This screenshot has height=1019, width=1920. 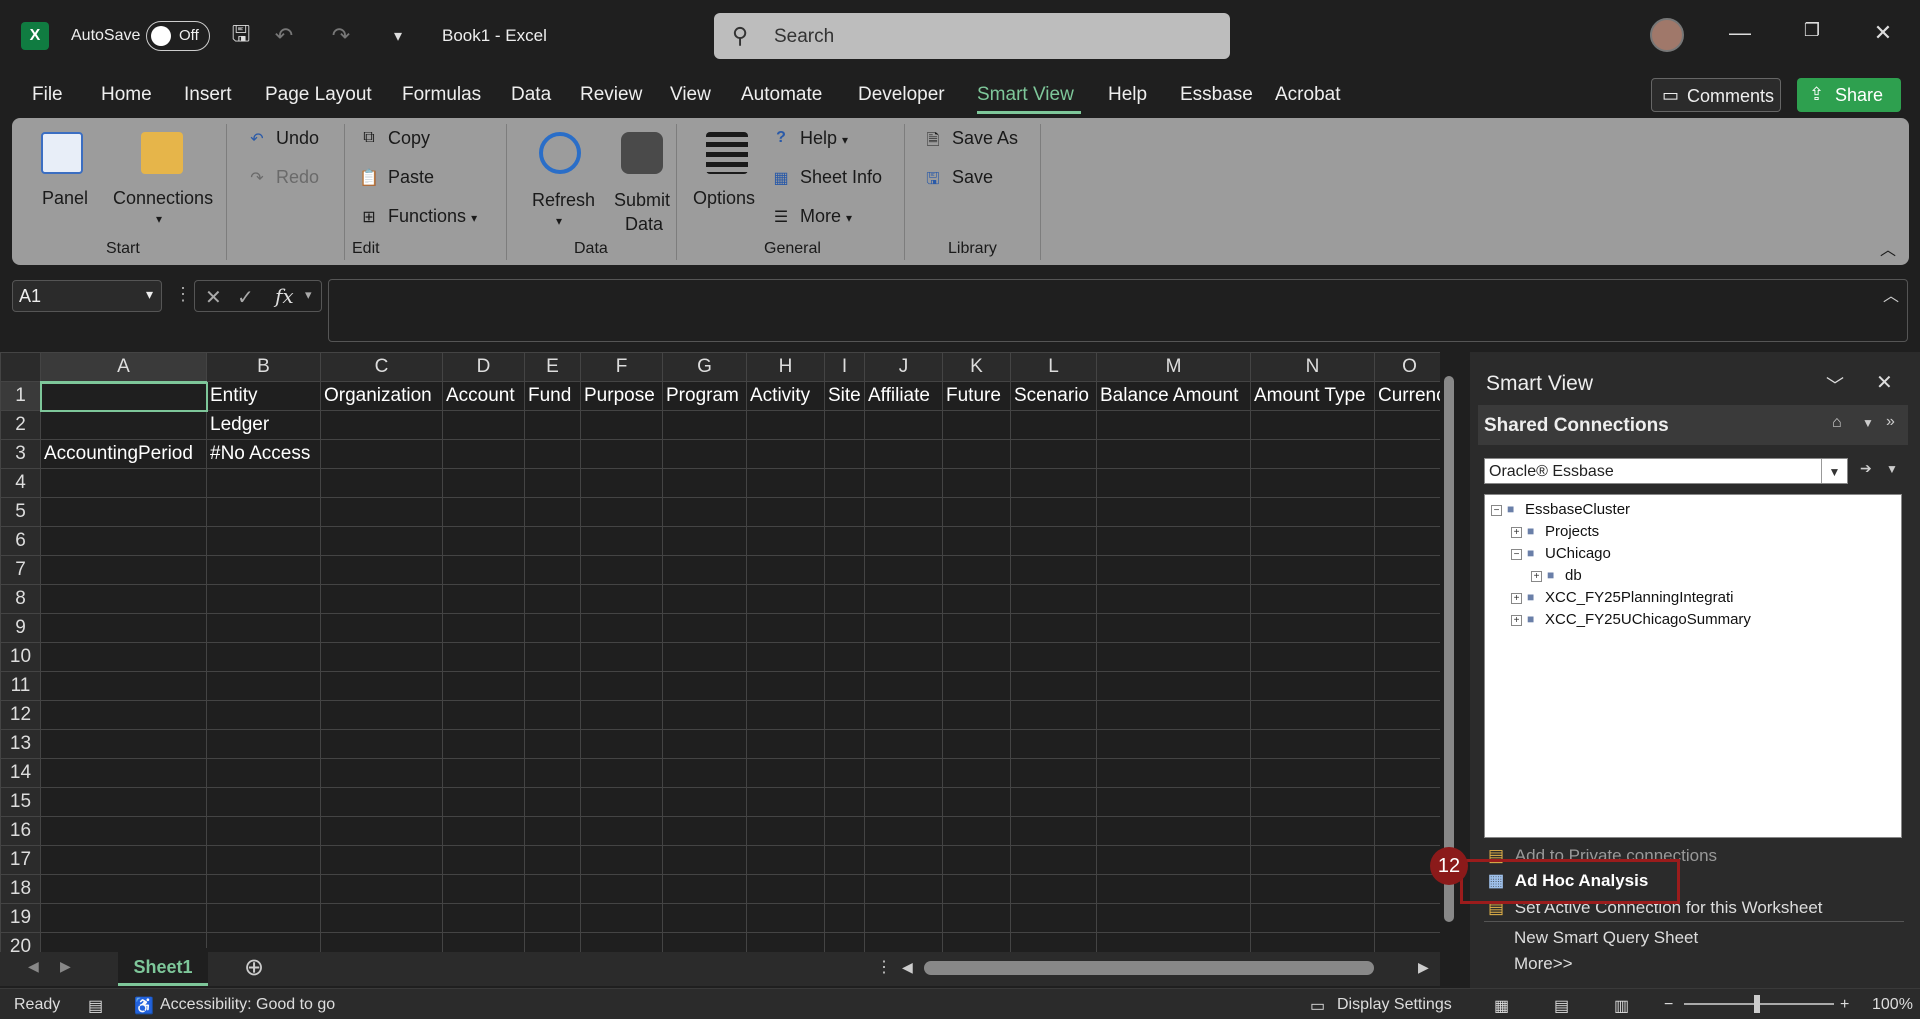 I want to click on more-options-icon: ⋮, so click(x=183, y=294).